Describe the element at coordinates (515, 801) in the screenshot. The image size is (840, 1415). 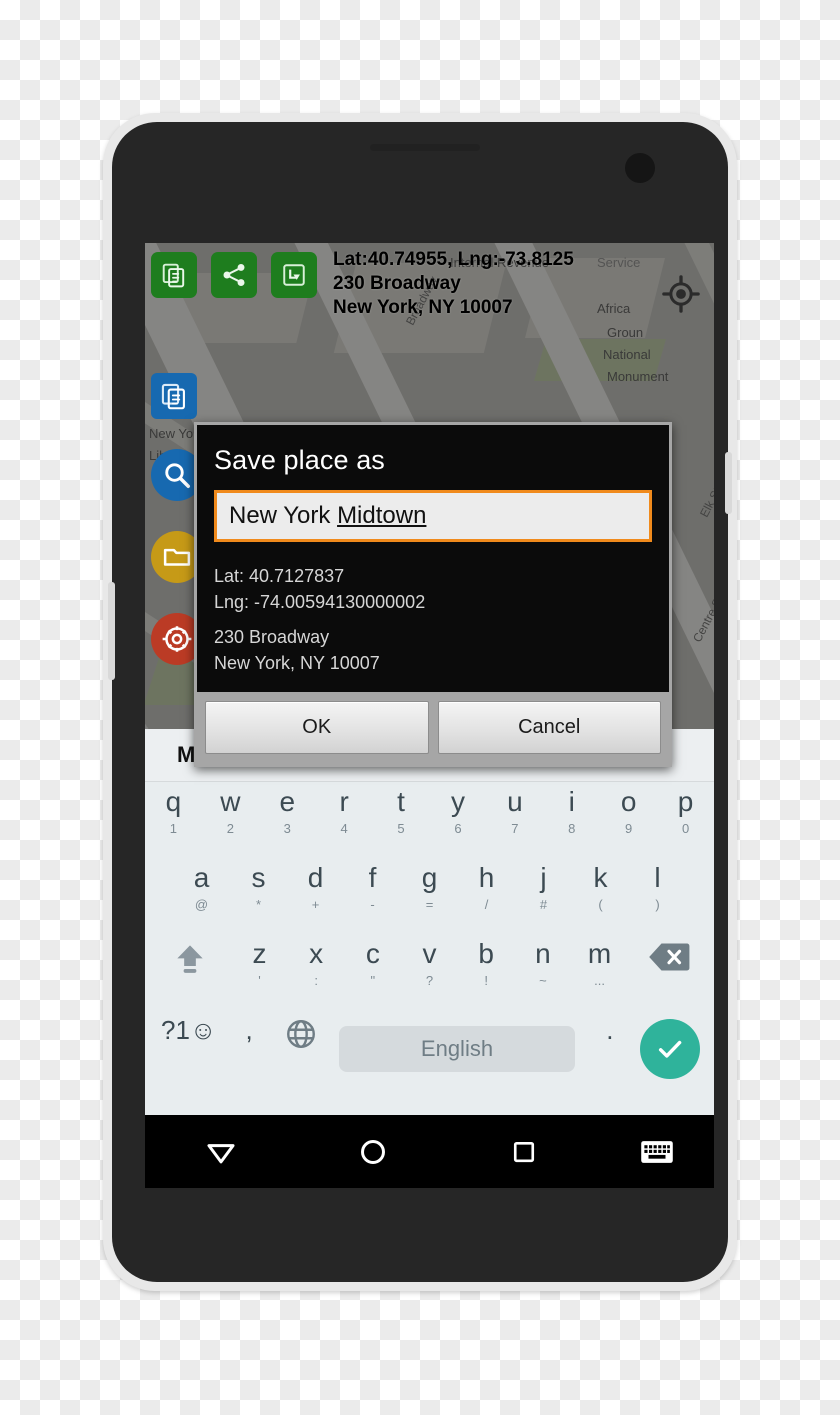
I see `key-label: u` at that location.